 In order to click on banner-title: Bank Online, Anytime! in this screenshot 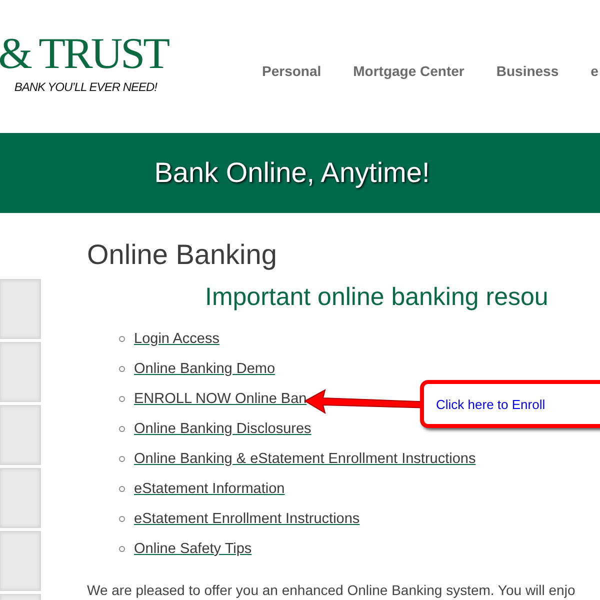, I will do `click(292, 173)`.